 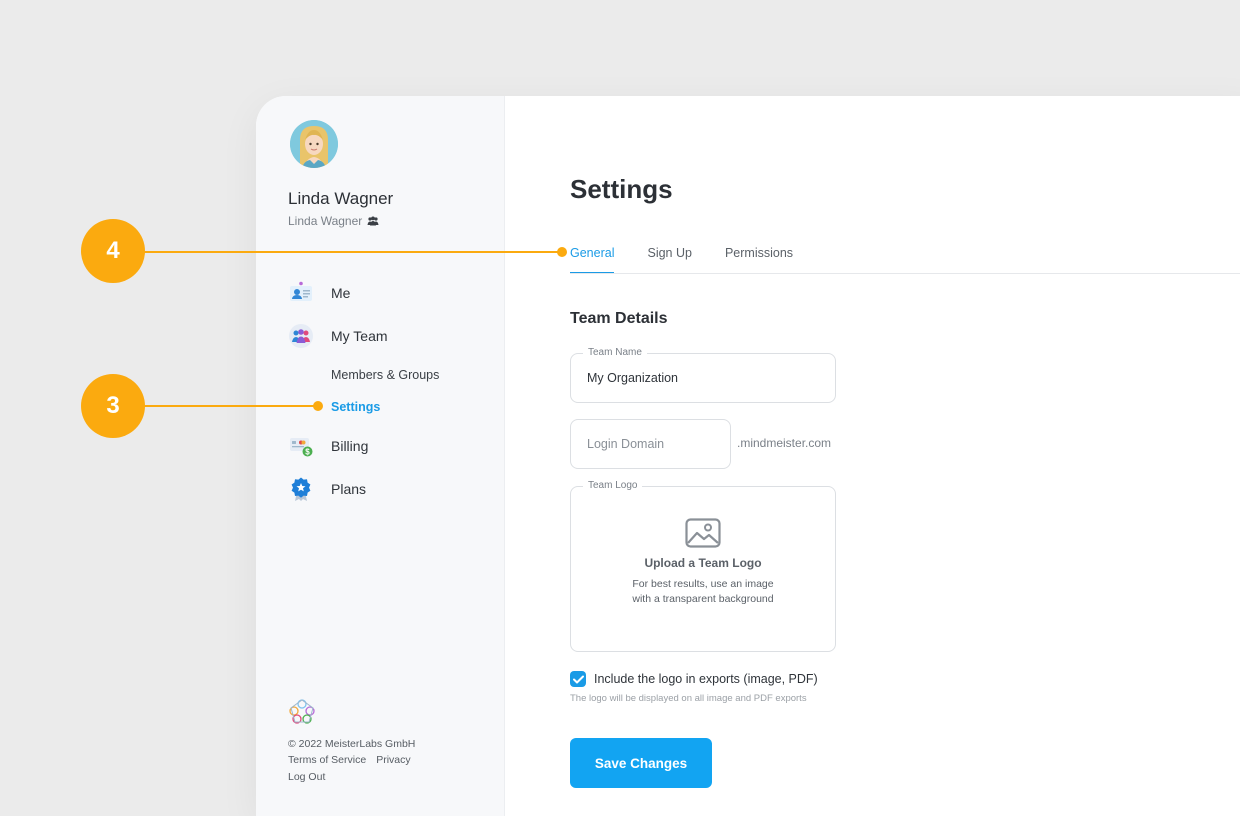 What do you see at coordinates (615, 352) in the screenshot?
I see `team-name-label: Team Name` at bounding box center [615, 352].